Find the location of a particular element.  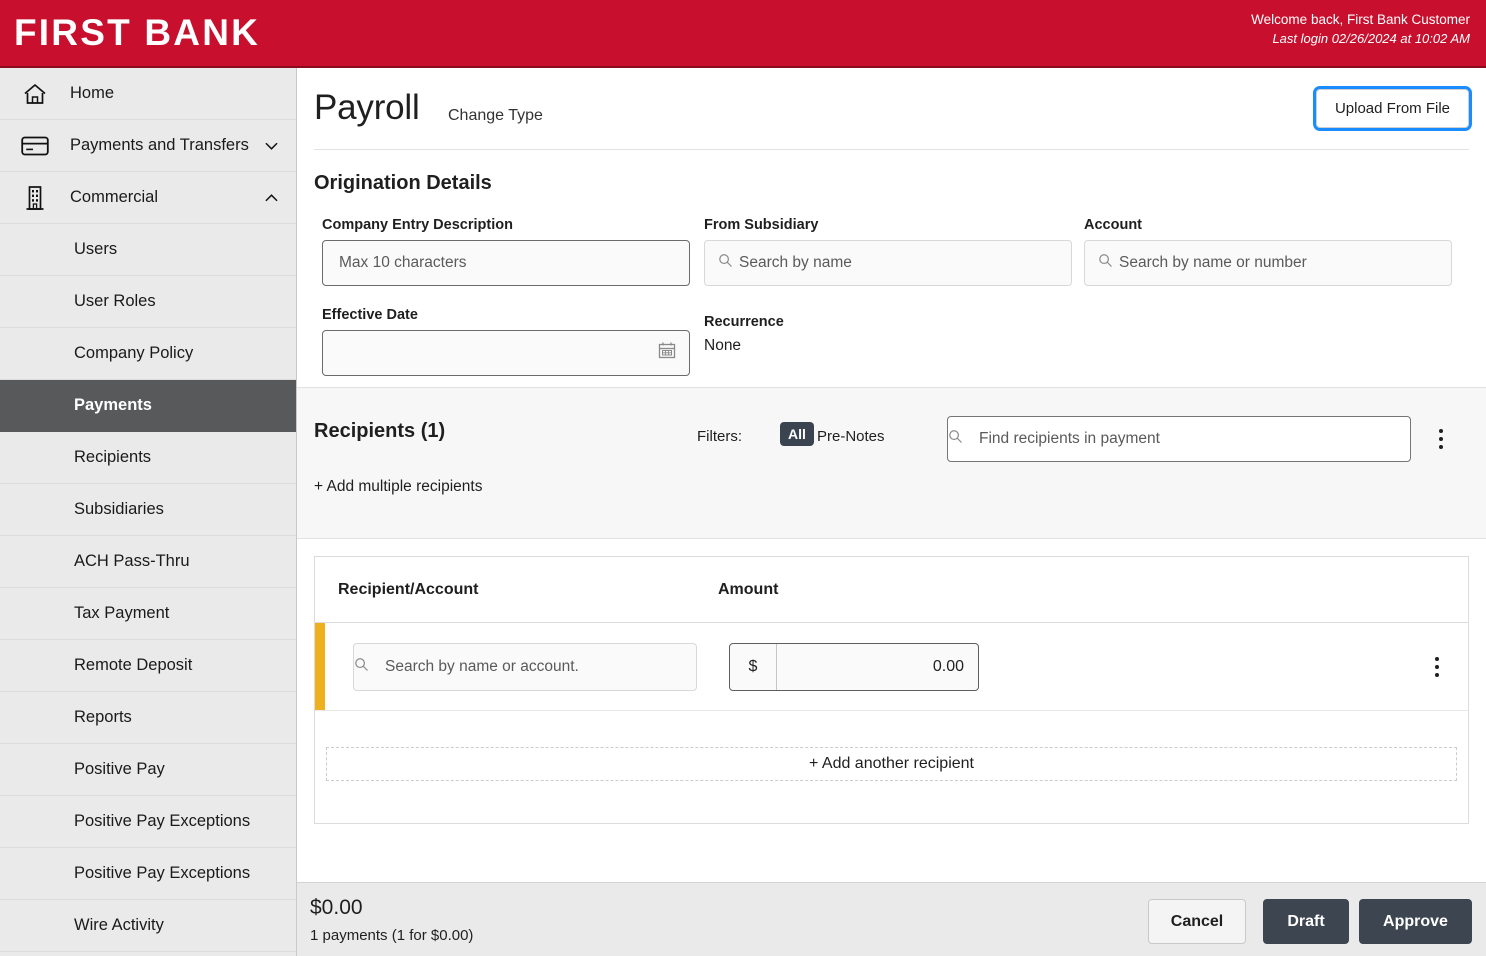

recipient-search-placeholder: Search by name or account. is located at coordinates (482, 666).